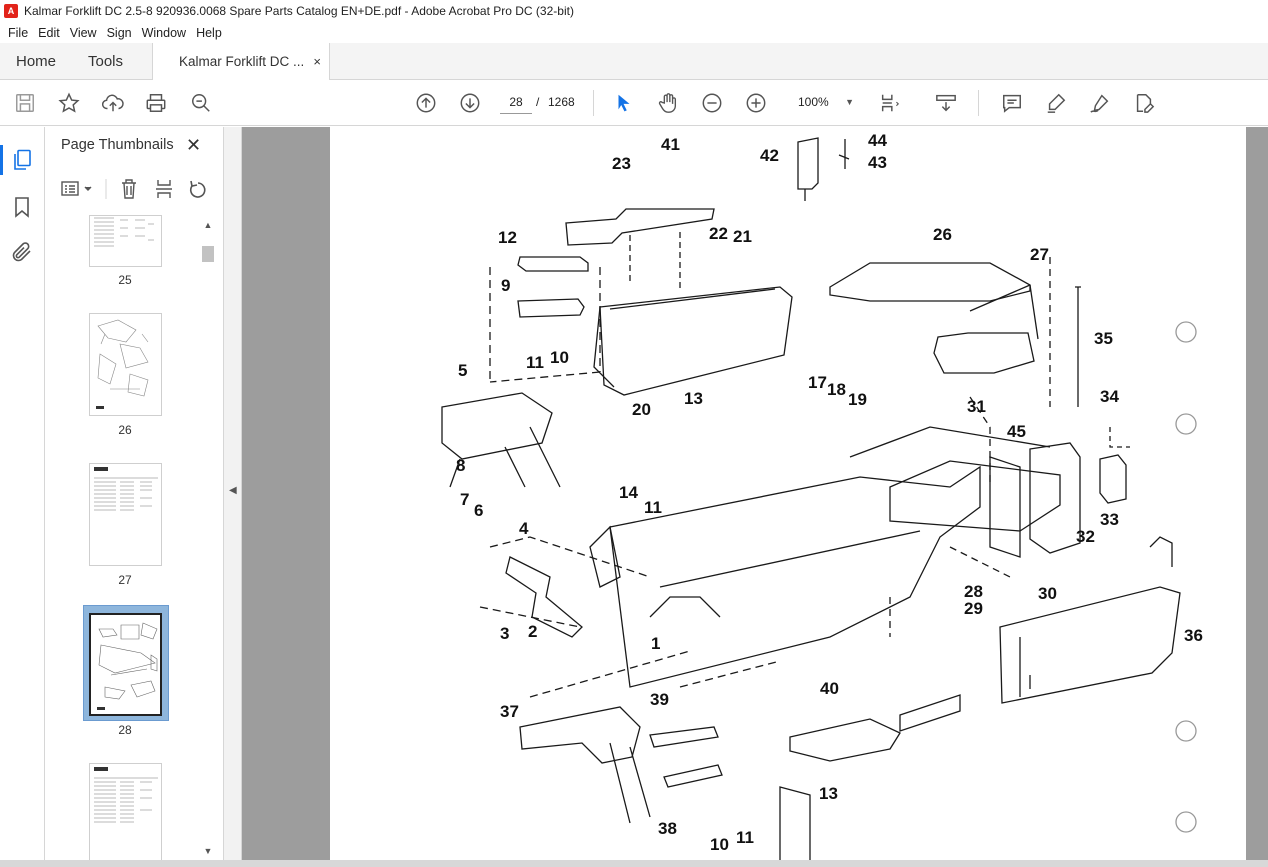 This screenshot has width=1268, height=867. I want to click on callout-label: 35, so click(1103, 338).